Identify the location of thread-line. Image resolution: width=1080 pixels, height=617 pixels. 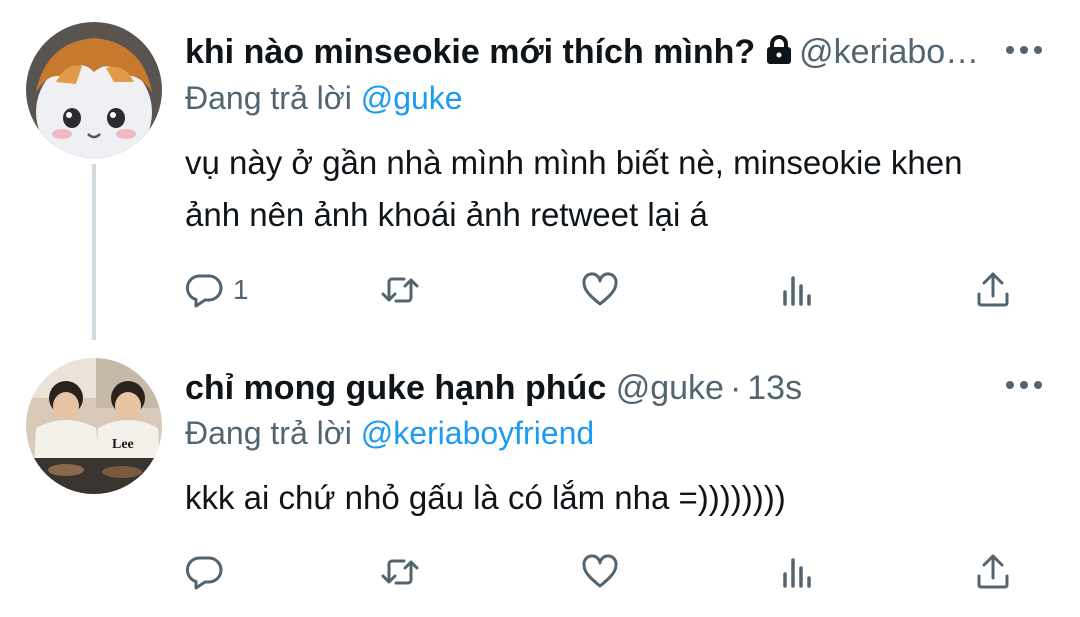
(94, 252).